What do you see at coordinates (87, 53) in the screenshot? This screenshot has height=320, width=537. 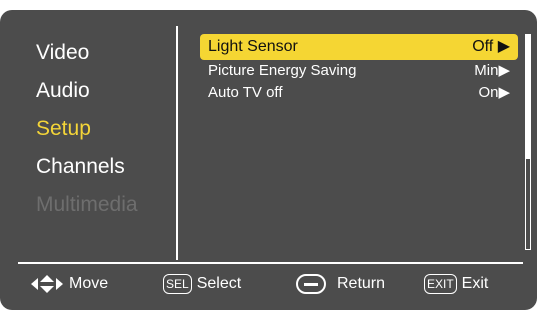 I see `menu-item-video: Video` at bounding box center [87, 53].